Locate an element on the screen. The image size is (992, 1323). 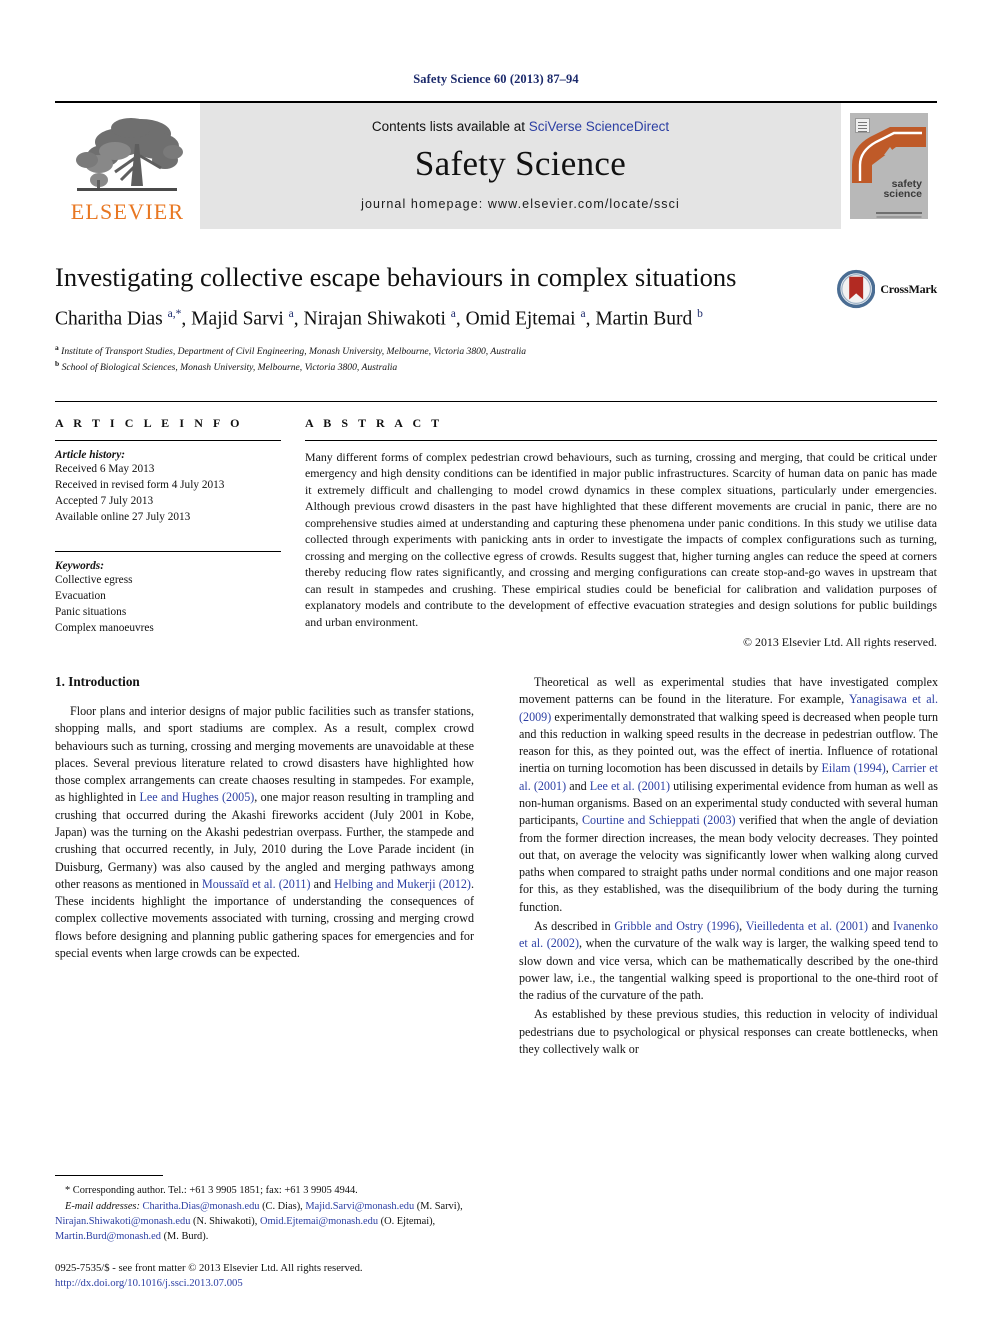
elsevier-tree-icon is located at coordinates (128, 157).